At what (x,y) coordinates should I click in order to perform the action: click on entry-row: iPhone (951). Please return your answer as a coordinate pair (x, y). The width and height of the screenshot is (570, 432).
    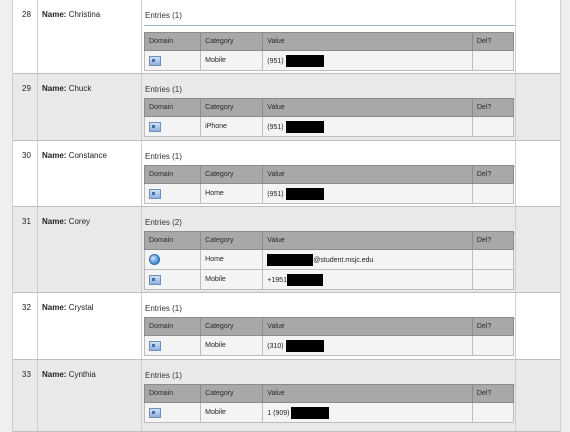
    Looking at the image, I should click on (329, 126).